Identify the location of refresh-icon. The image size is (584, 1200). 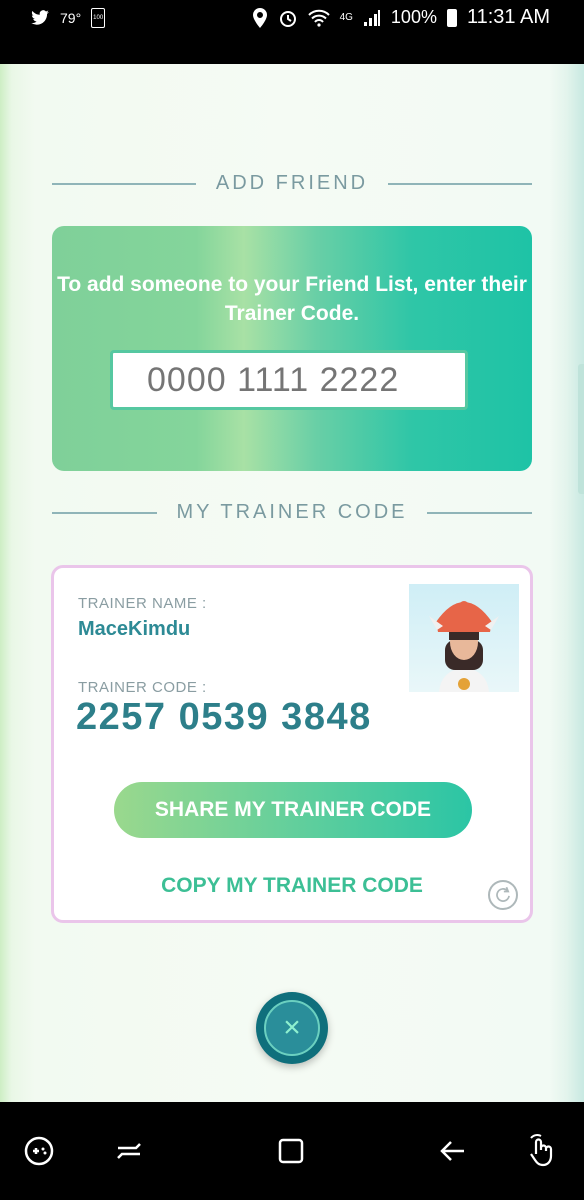
(503, 895).